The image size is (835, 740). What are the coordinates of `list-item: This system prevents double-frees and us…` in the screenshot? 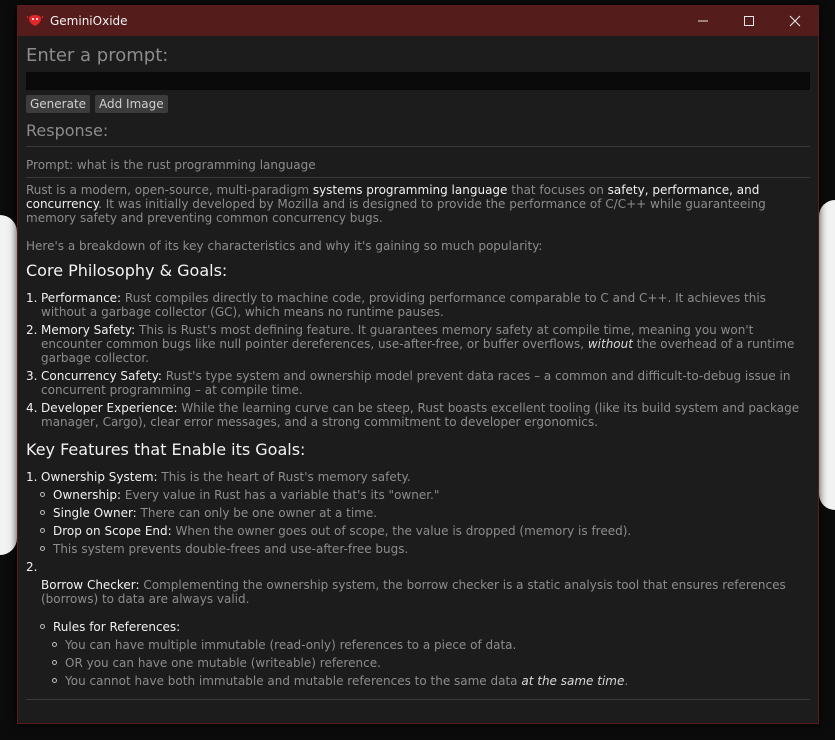 It's located at (418, 549).